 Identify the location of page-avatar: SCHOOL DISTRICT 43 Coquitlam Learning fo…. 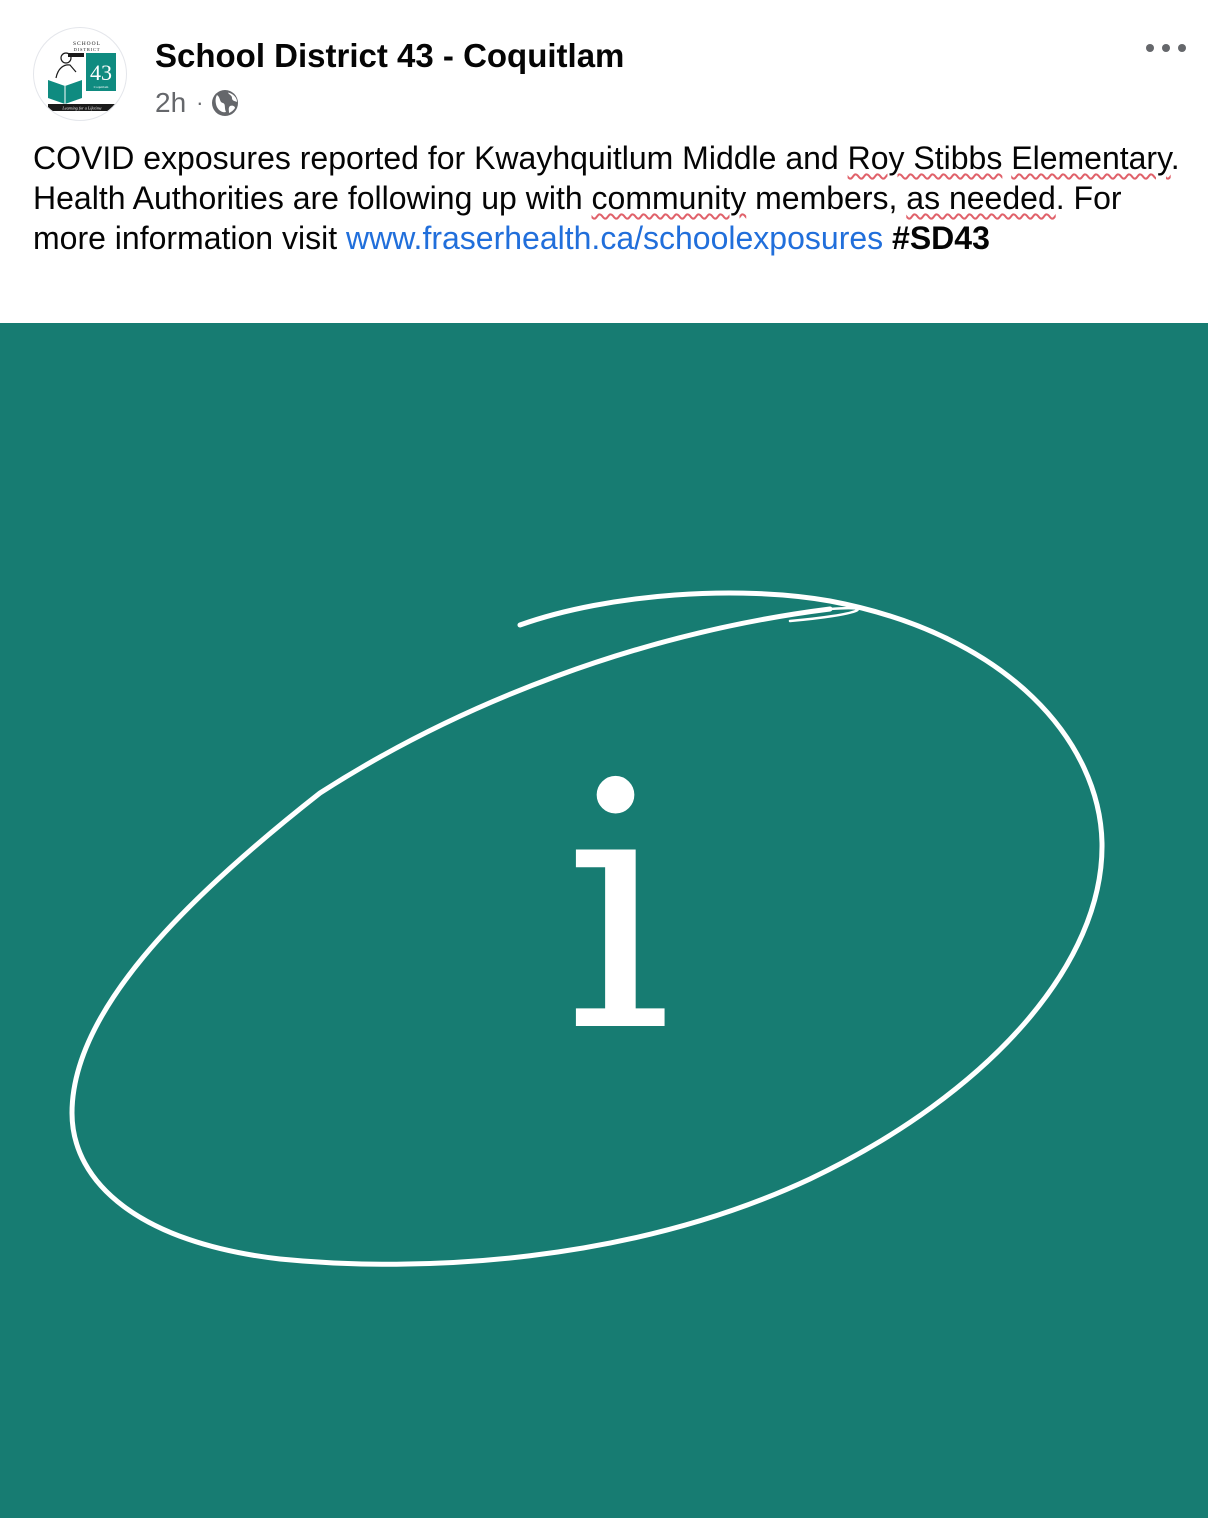
(80, 74).